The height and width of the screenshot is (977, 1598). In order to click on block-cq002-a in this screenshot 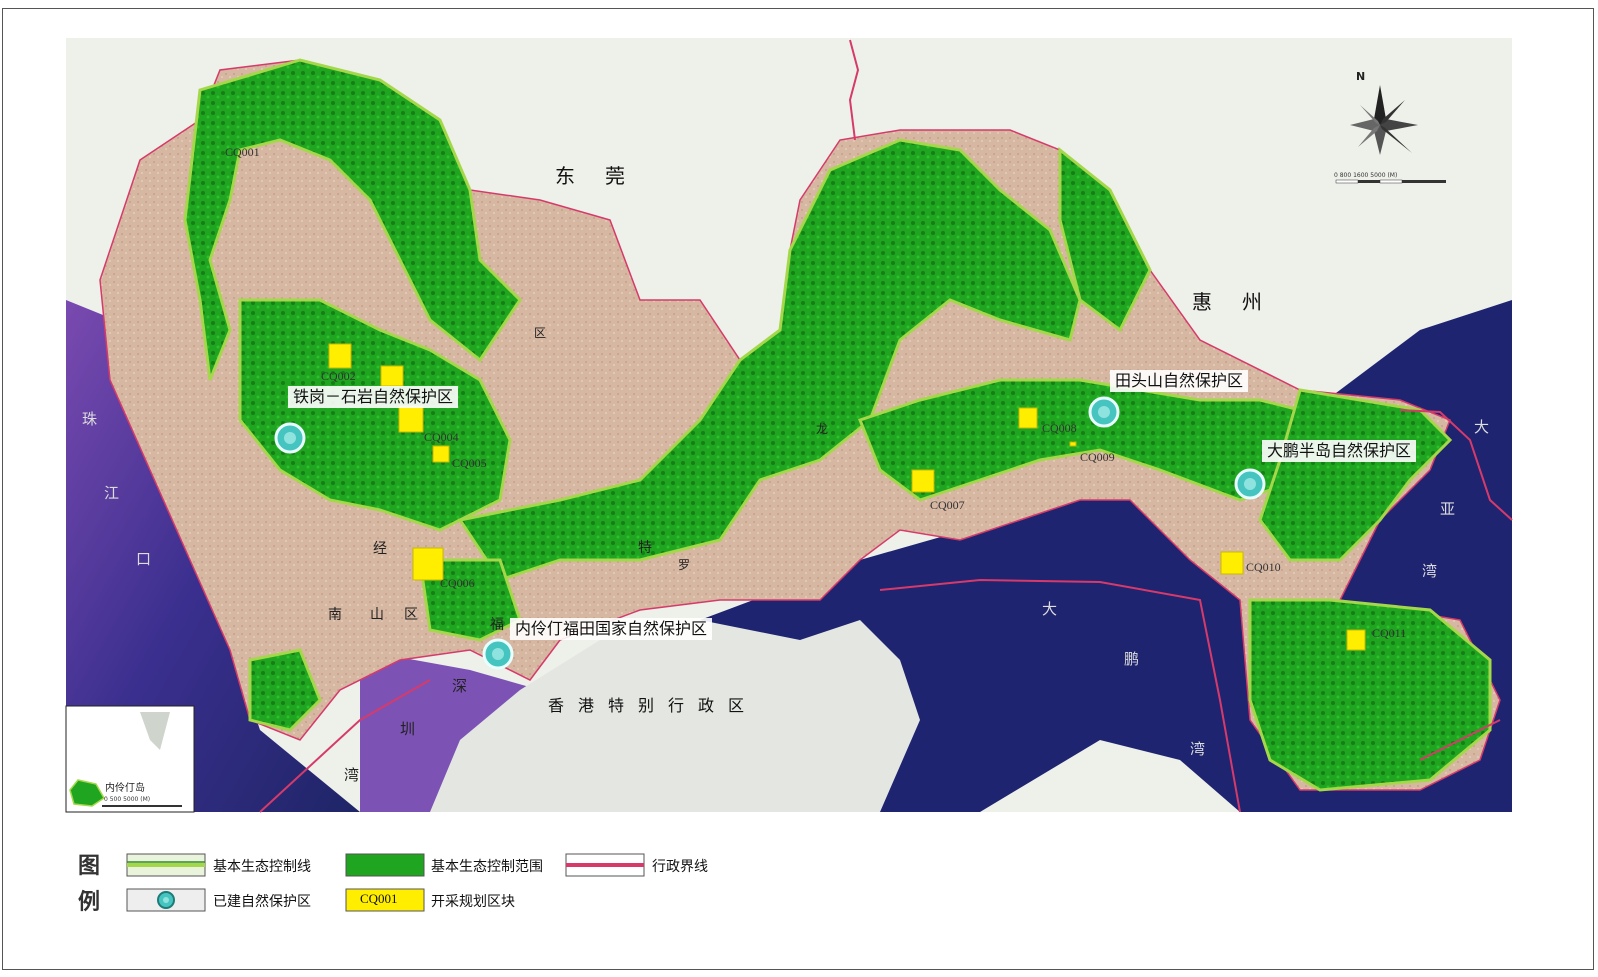, I will do `click(340, 356)`.